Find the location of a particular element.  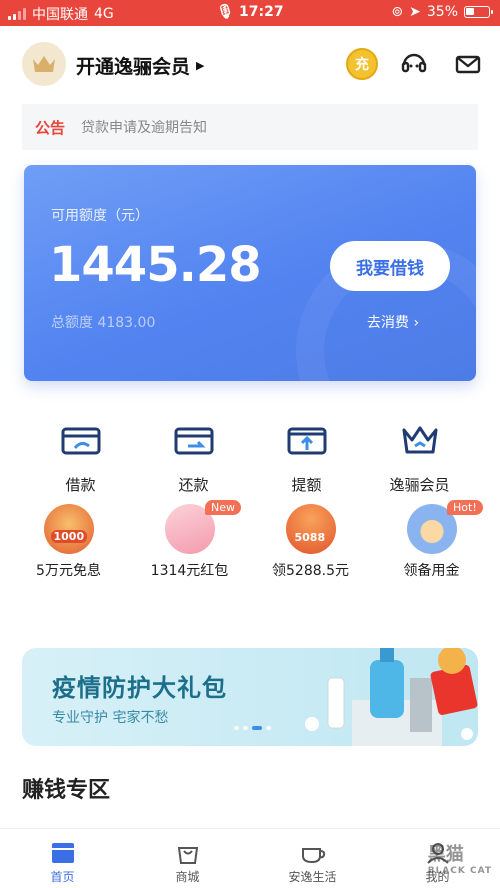

carousel-dot-active is located at coordinates (257, 728).